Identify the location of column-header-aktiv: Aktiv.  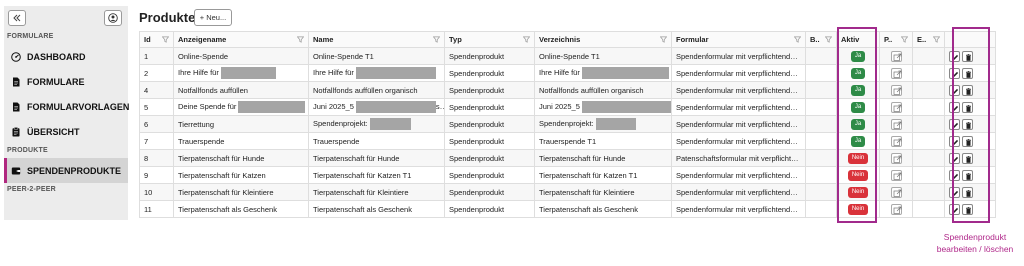
(858, 39).